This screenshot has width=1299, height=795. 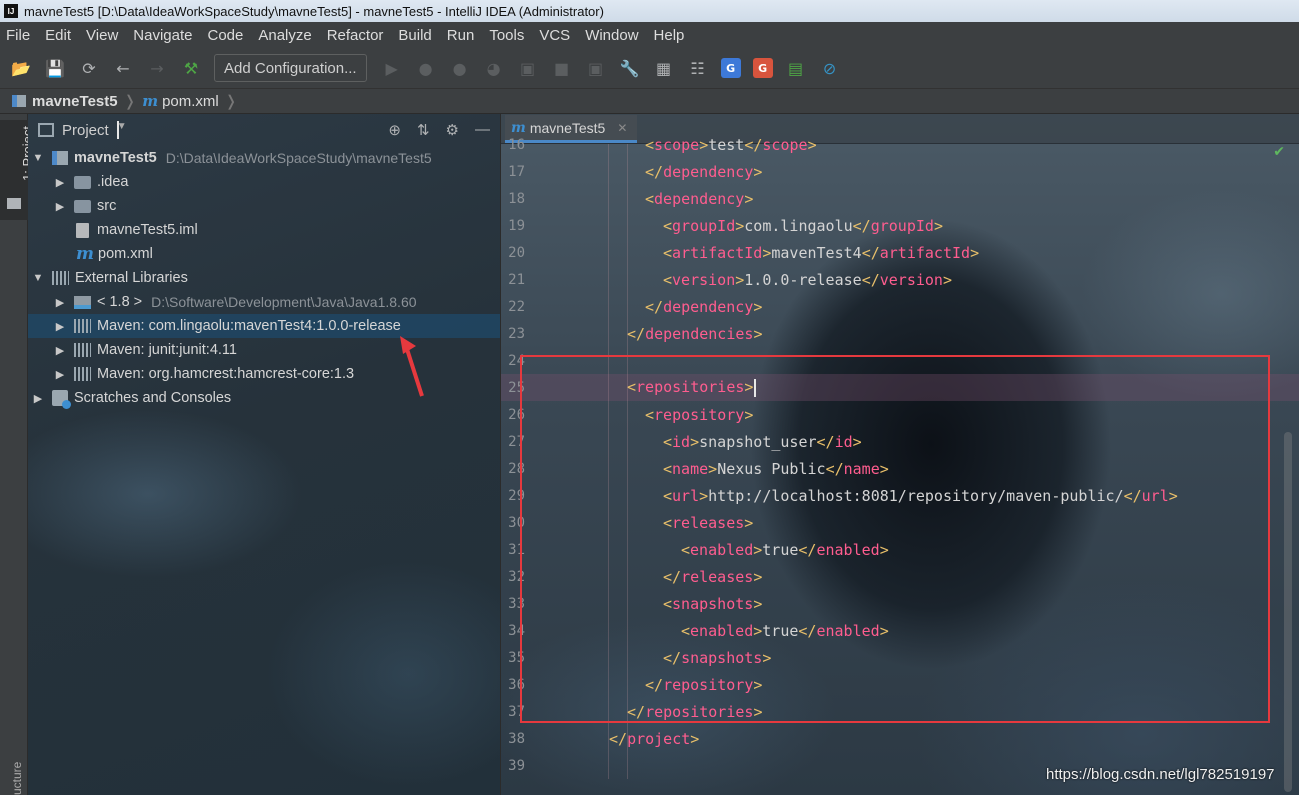 I want to click on code-text: </dependencies>, so click(x=694, y=334).